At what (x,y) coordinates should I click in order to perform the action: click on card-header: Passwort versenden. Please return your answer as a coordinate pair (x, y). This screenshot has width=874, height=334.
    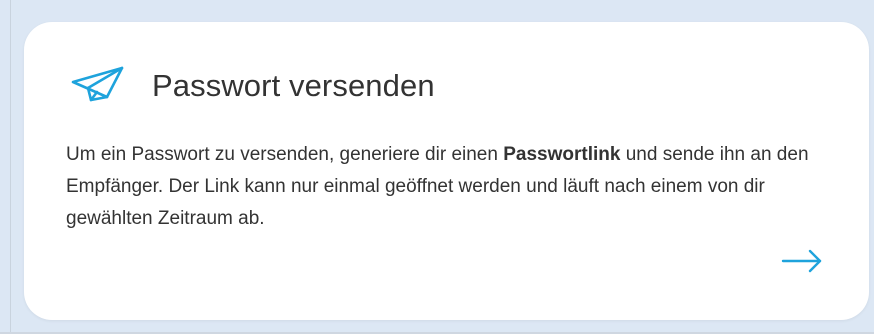
    Looking at the image, I should click on (252, 86).